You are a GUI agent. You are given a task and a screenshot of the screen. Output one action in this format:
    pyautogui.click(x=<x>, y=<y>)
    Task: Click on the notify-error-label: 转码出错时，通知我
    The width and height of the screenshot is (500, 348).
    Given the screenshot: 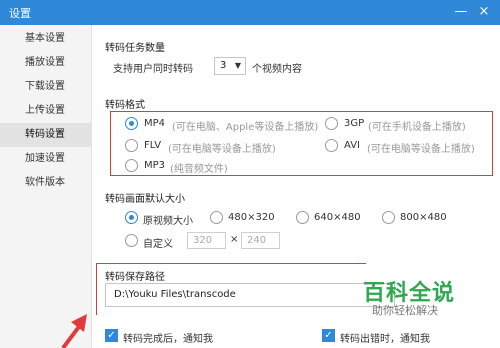 What is the action you would take?
    pyautogui.click(x=385, y=339)
    